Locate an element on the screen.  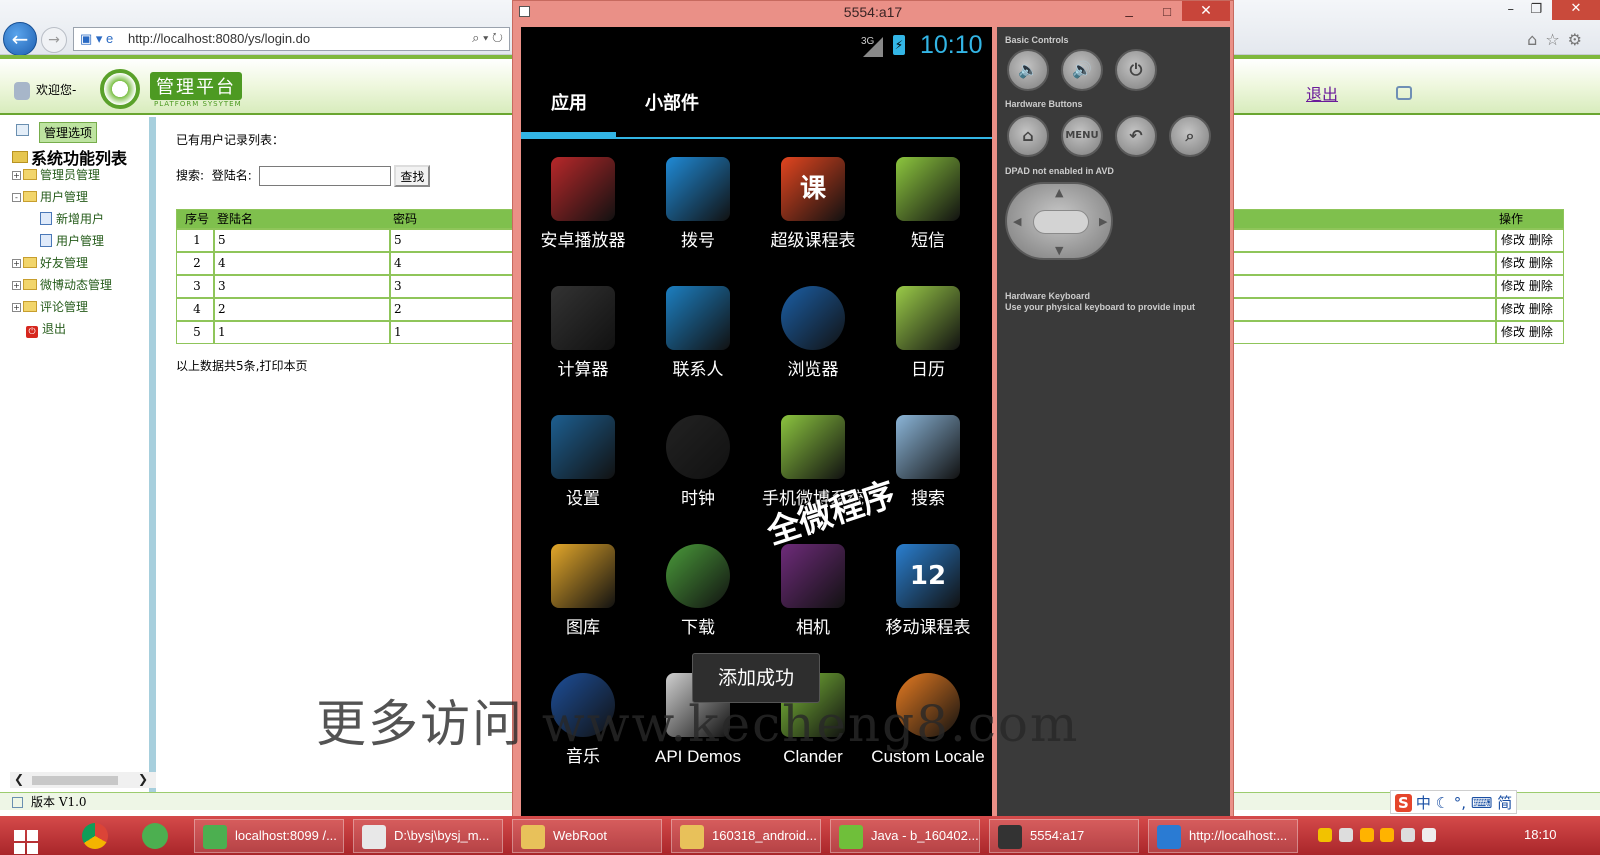
home-star-gear-icons: ⌂☆⚙ is located at coordinates (1558, 39).